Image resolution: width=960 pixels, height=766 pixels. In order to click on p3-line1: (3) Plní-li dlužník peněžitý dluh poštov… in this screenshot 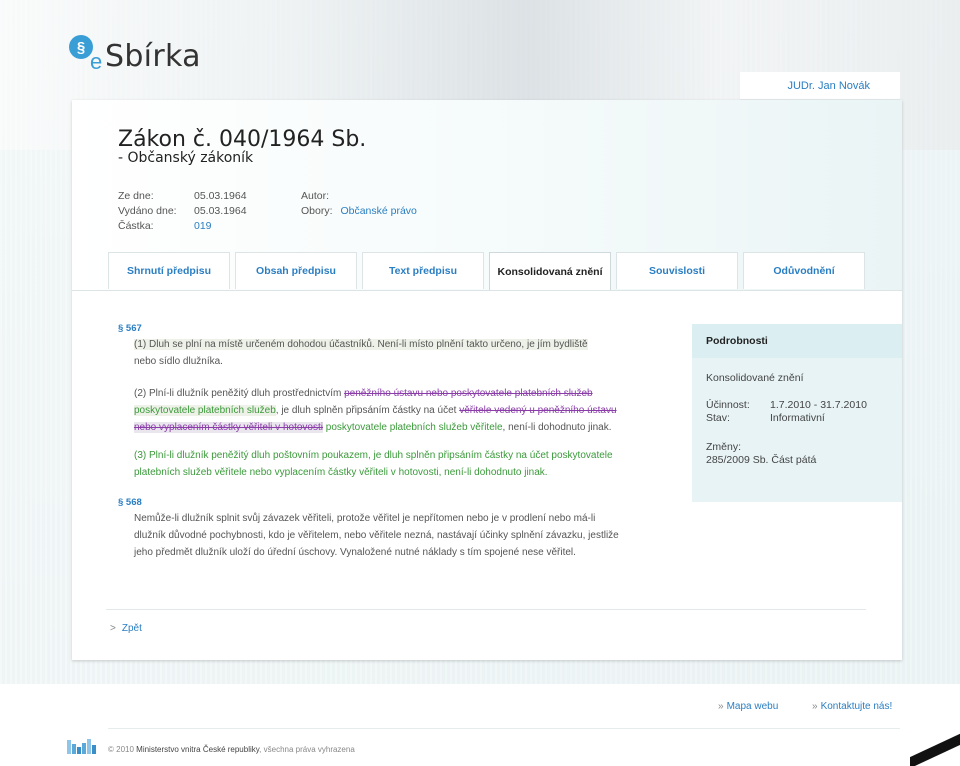, I will do `click(373, 455)`.